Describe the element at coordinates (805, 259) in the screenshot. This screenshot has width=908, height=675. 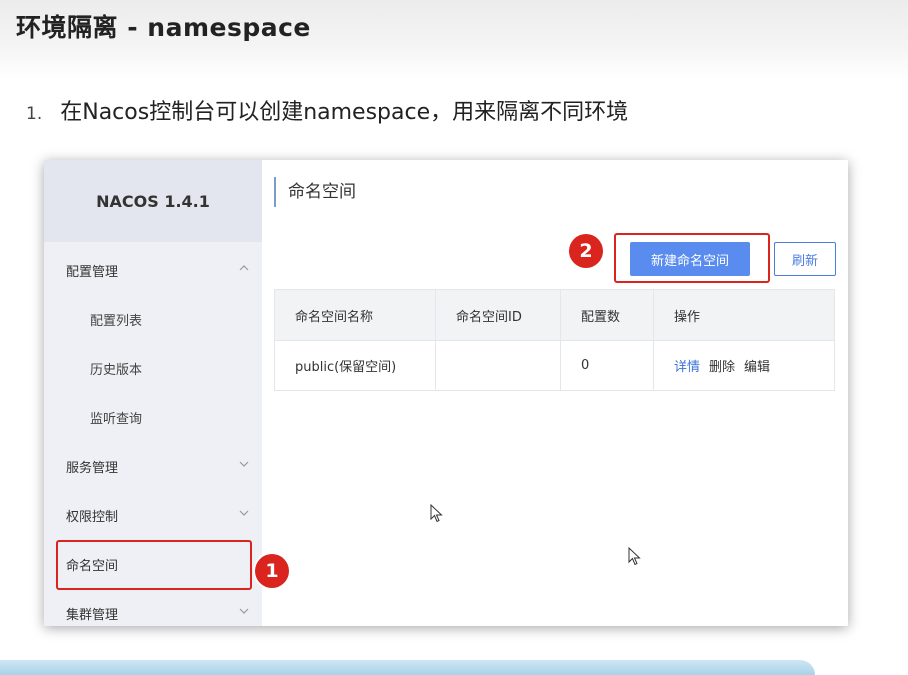
I see `refresh-button: 刷新` at that location.